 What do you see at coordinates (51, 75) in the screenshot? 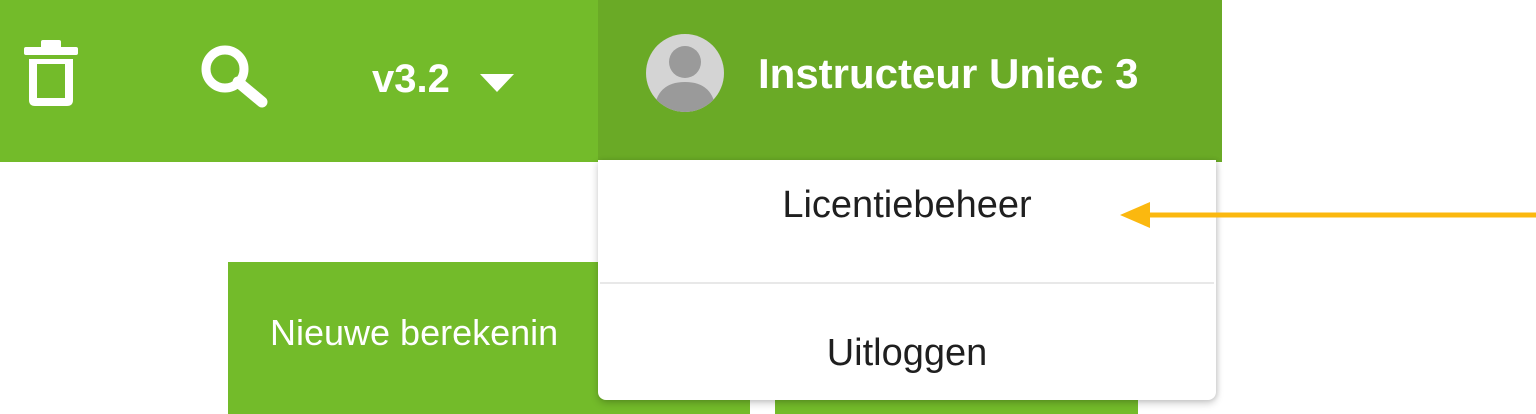
I see `trash-icon` at bounding box center [51, 75].